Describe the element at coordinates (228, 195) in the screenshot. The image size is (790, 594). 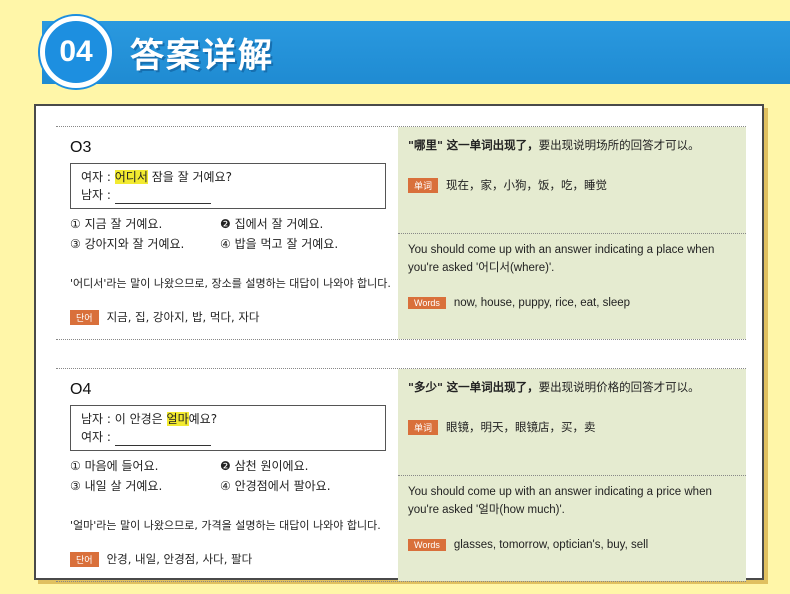
I see `dialogue-line-2: 남자 :` at that location.